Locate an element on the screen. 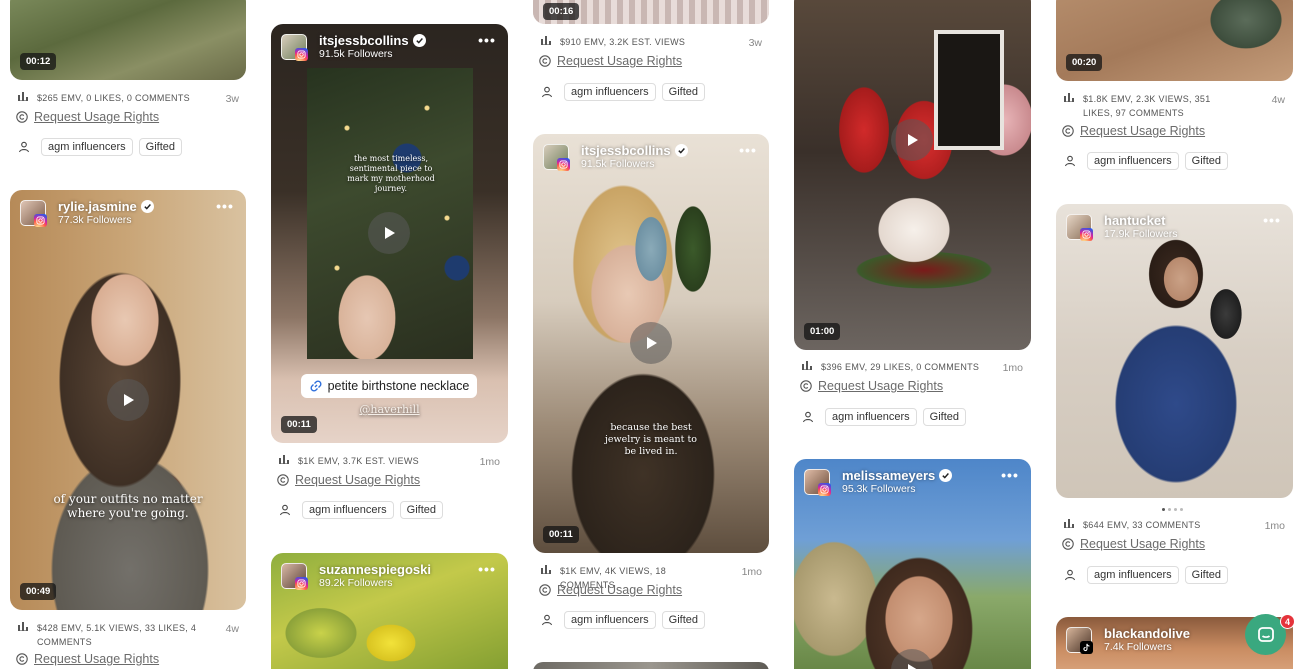 This screenshot has width=1300, height=669. post-video: suzannespiegoski 89.2k Followers ••• is located at coordinates (389, 611).